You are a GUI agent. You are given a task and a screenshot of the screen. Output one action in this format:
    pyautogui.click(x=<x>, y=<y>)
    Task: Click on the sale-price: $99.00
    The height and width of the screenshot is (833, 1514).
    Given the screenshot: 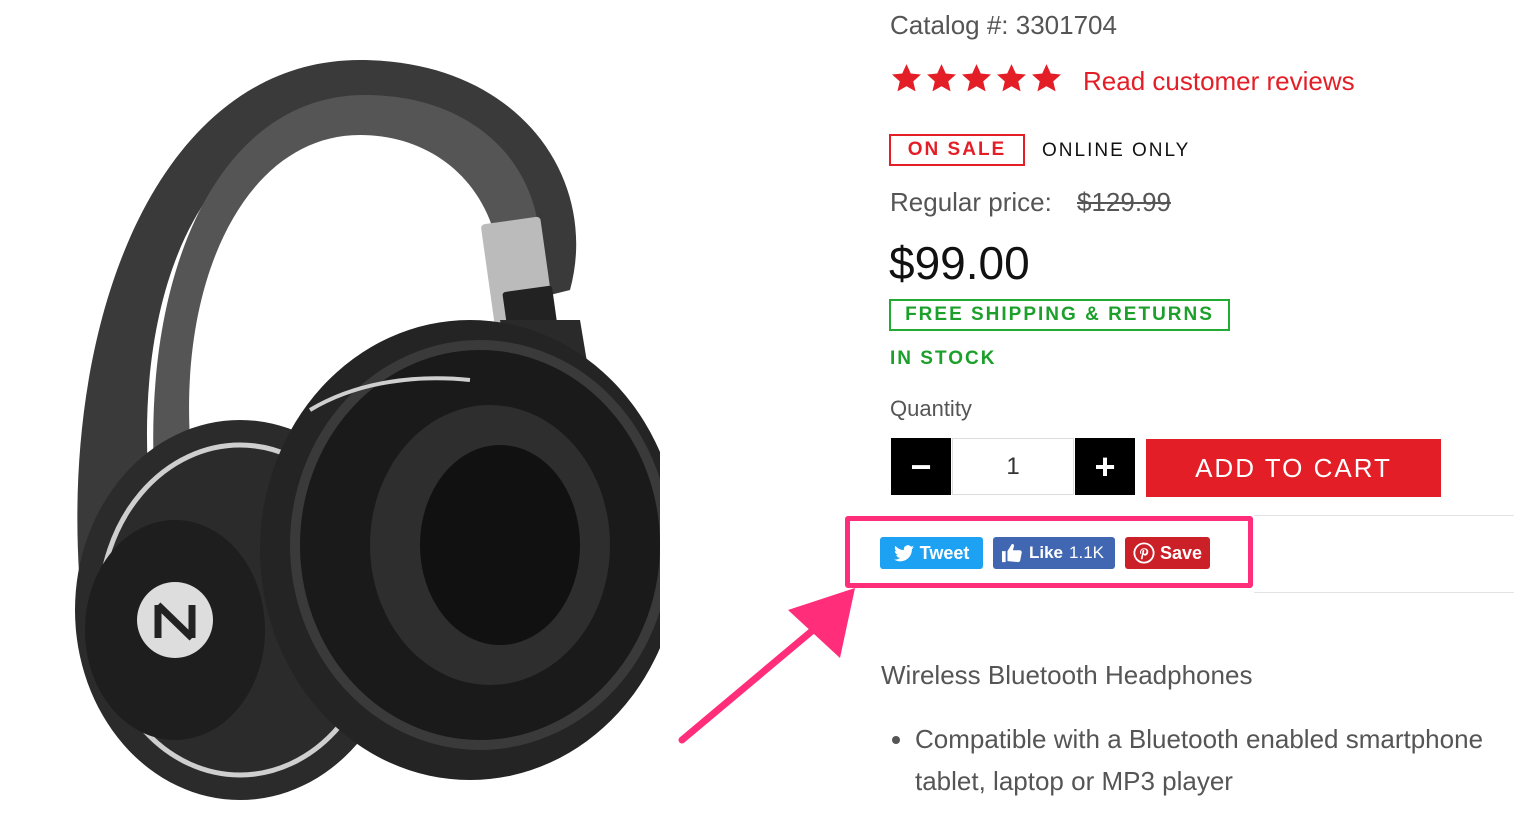 What is the action you would take?
    pyautogui.click(x=959, y=263)
    